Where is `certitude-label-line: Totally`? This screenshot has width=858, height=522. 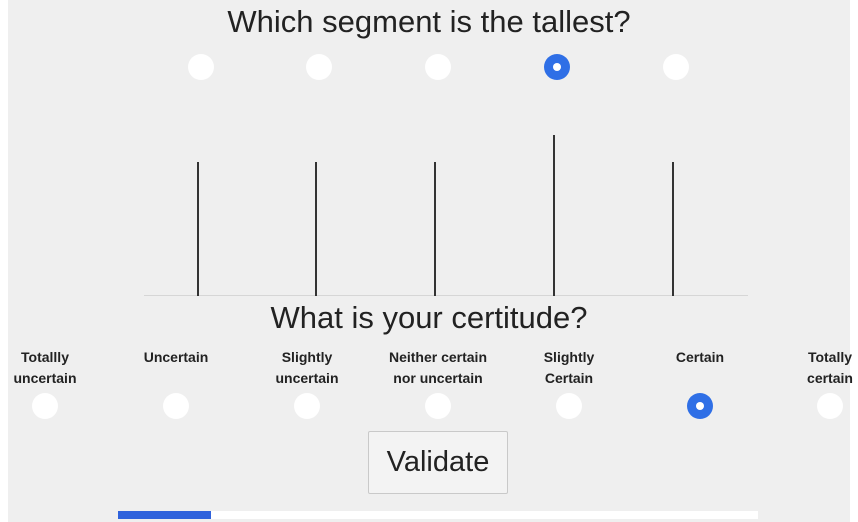 certitude-label-line: Totally is located at coordinates (830, 357).